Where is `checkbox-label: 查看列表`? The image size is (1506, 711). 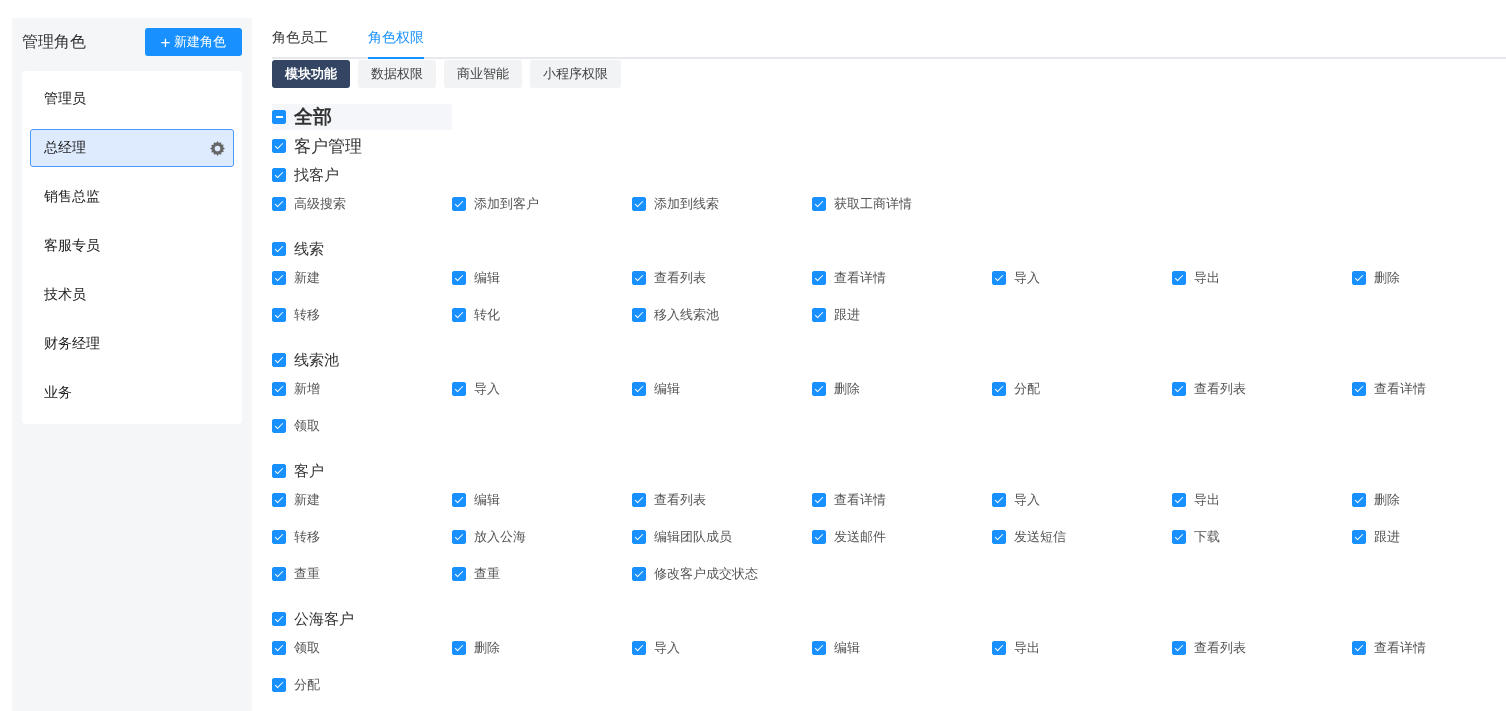 checkbox-label: 查看列表 is located at coordinates (1220, 648).